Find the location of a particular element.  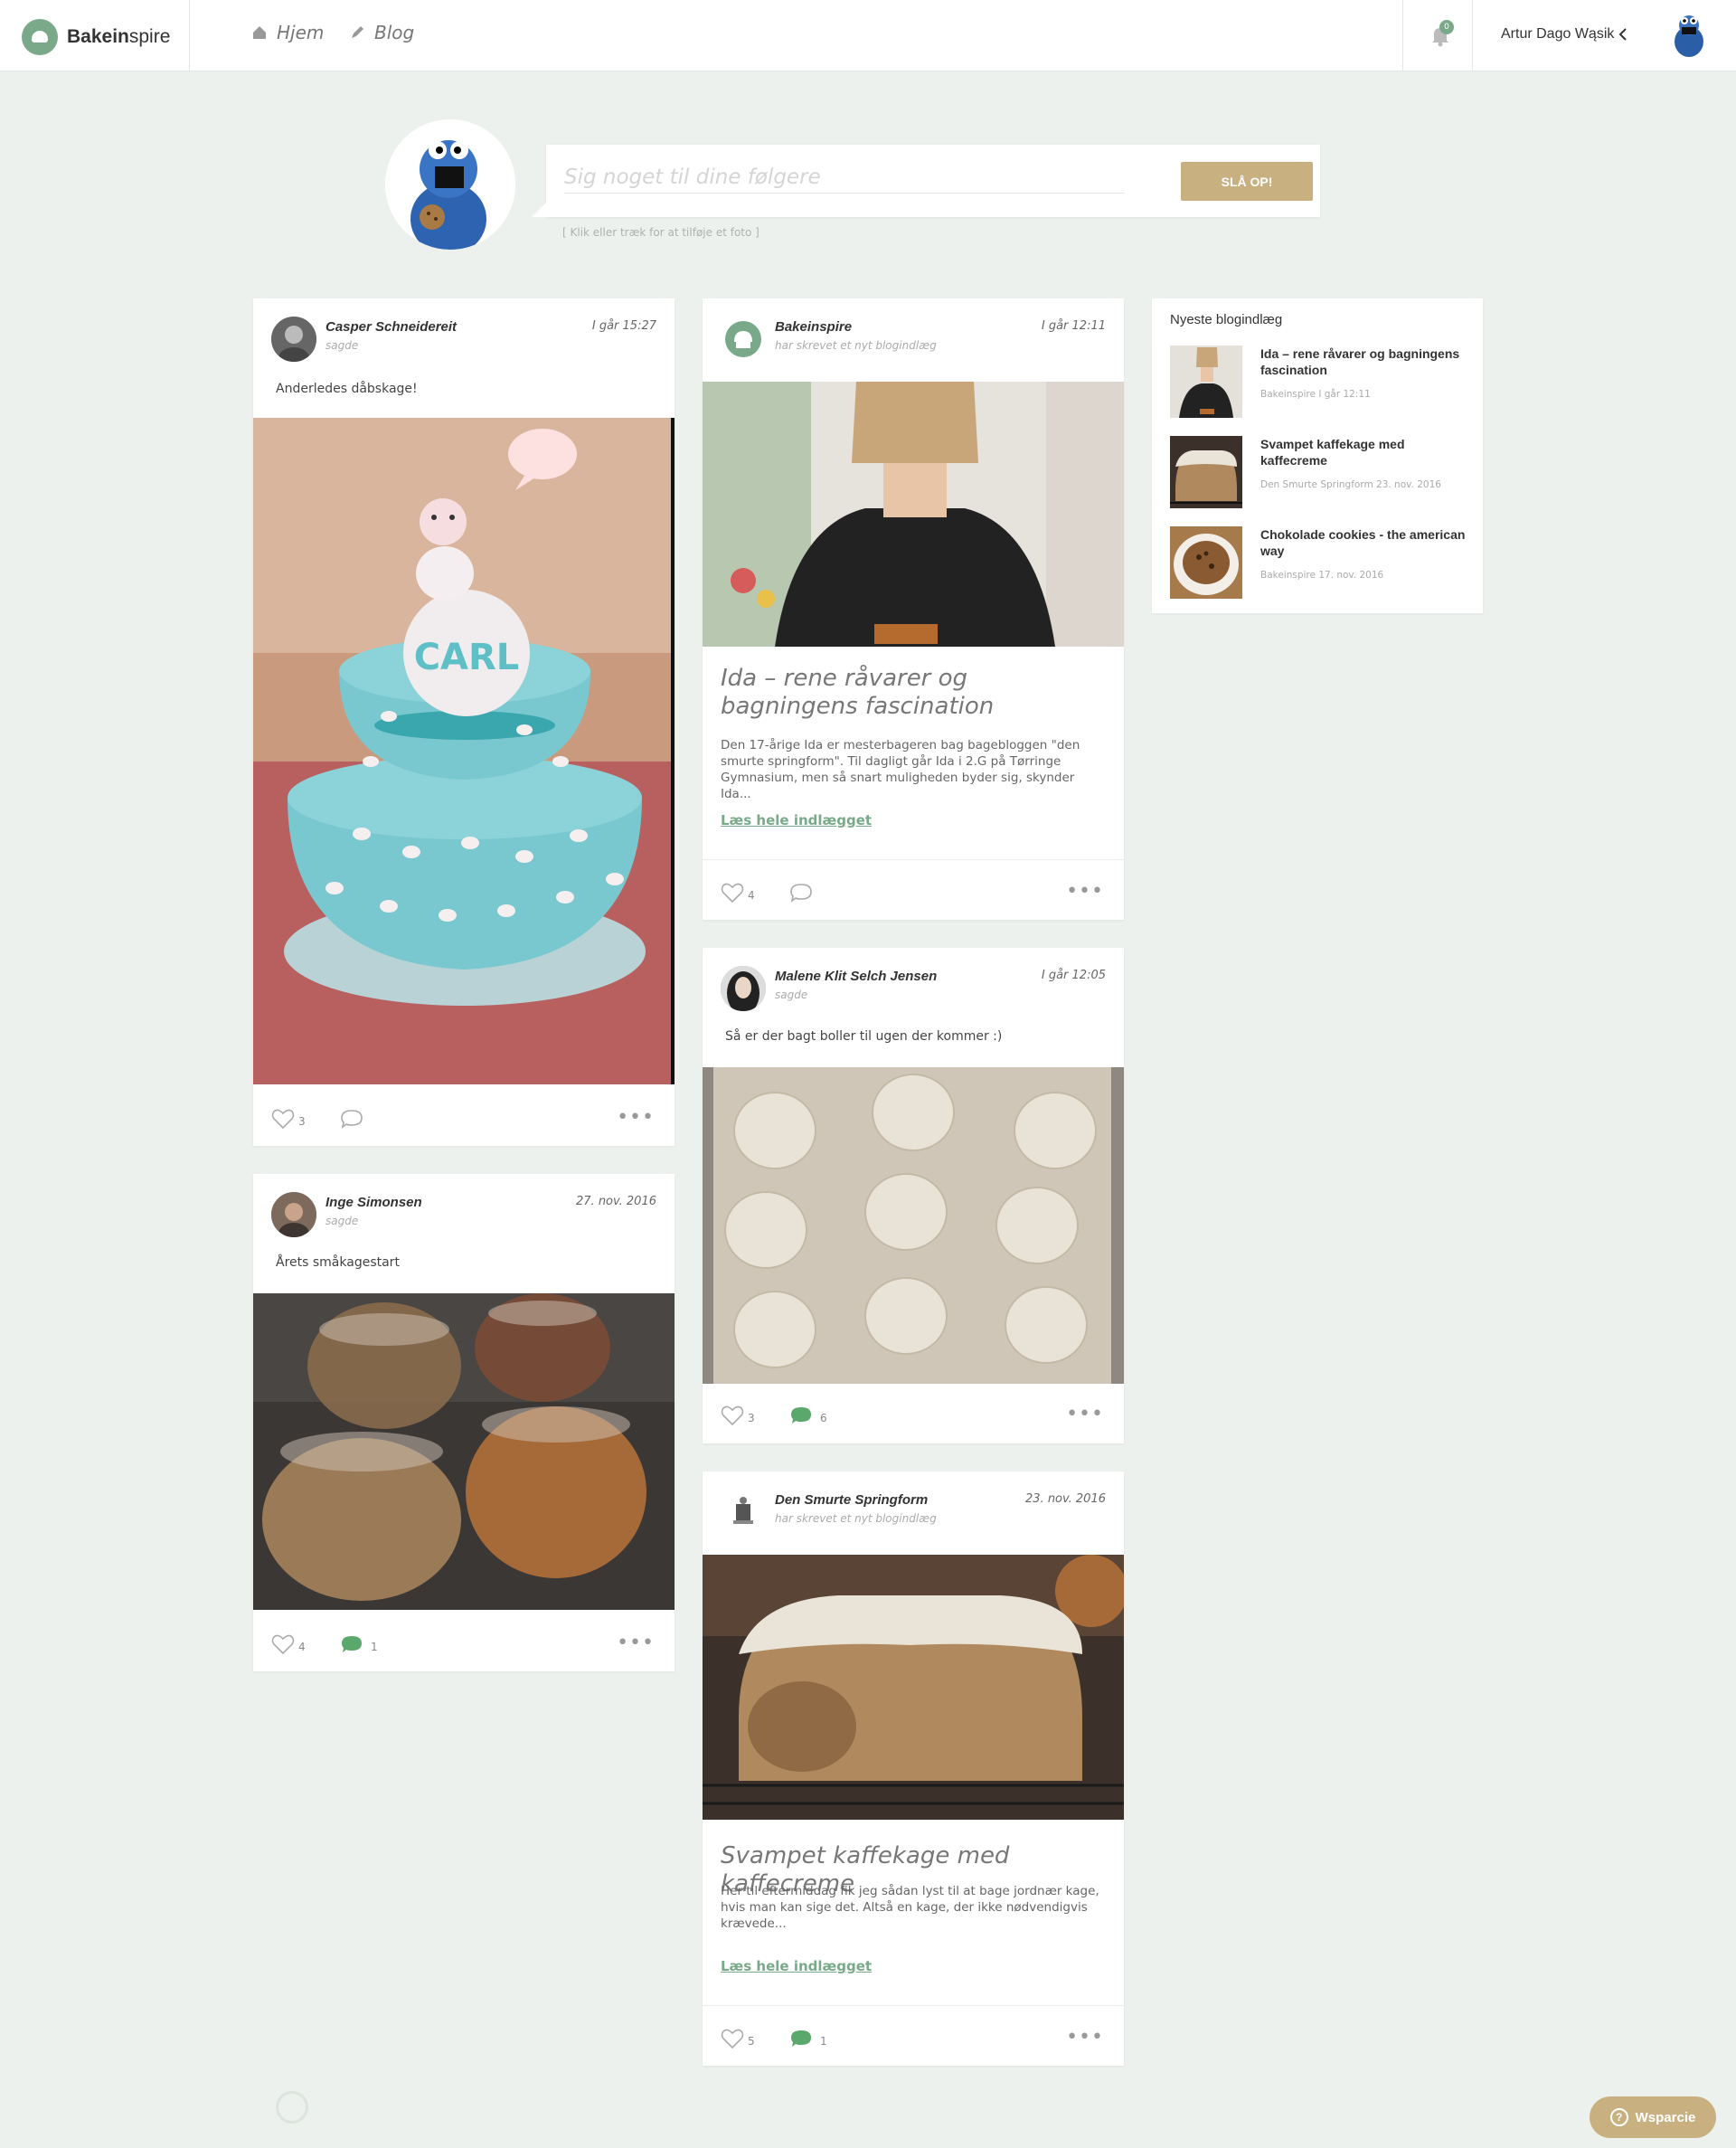

post-text: Årets småkagestart is located at coordinates (338, 1262).